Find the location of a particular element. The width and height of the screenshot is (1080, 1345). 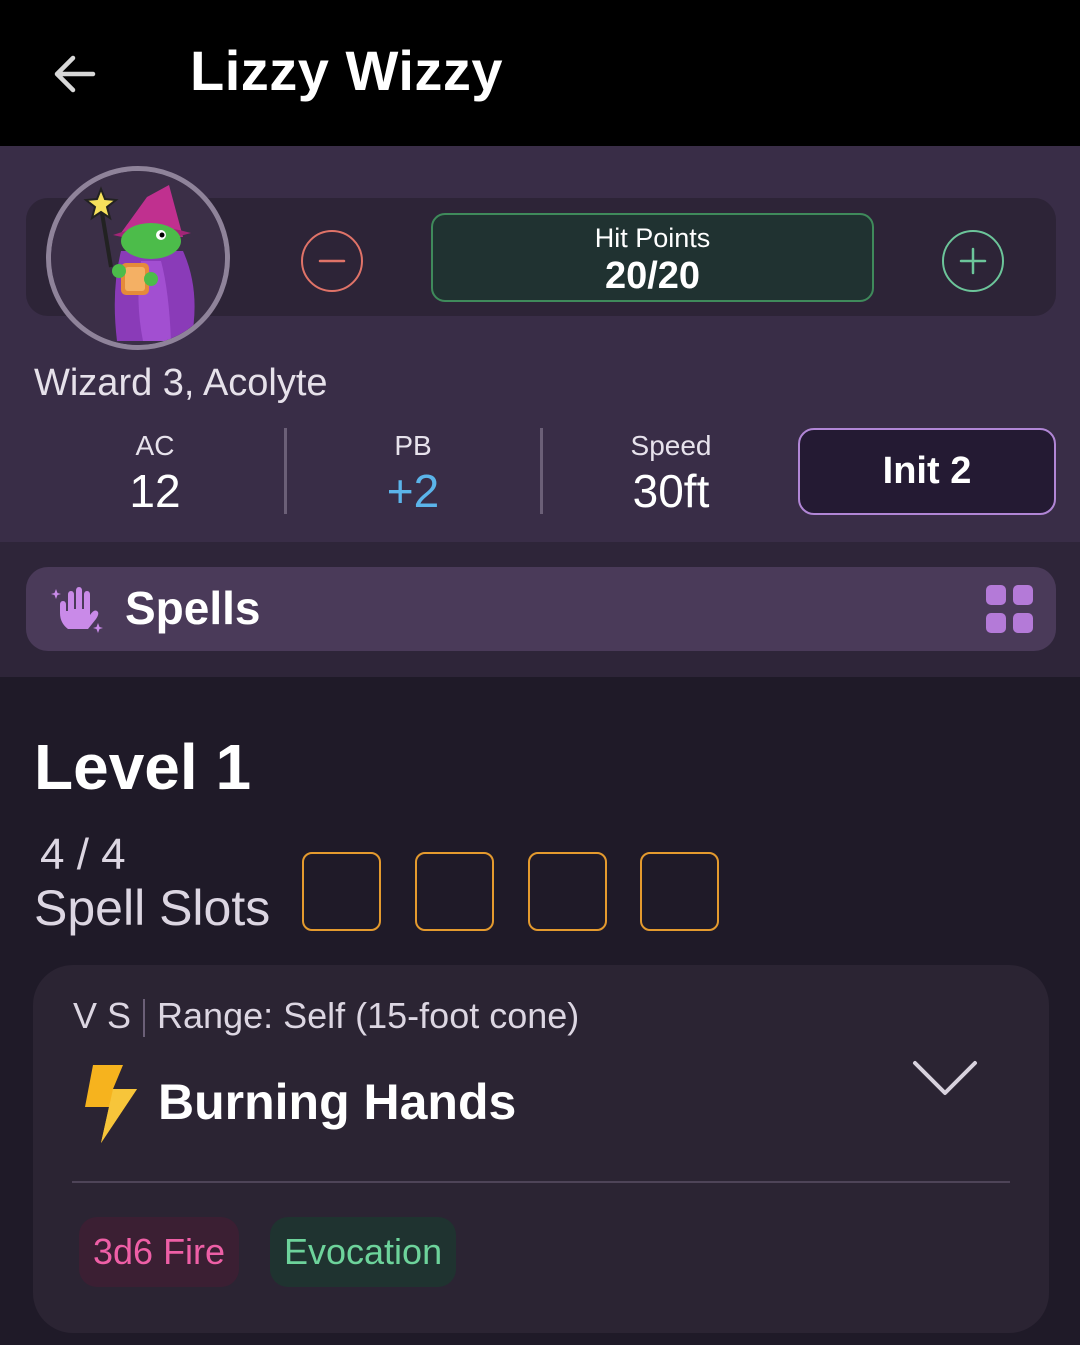

back-button is located at coordinates (74, 74).